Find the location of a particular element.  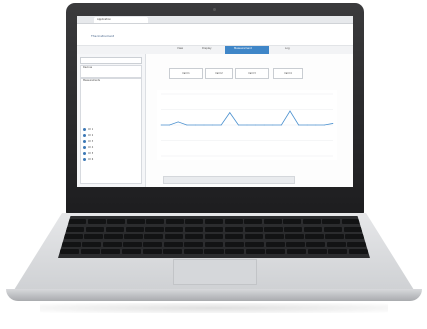

sidebar-search-input is located at coordinates (111, 60).